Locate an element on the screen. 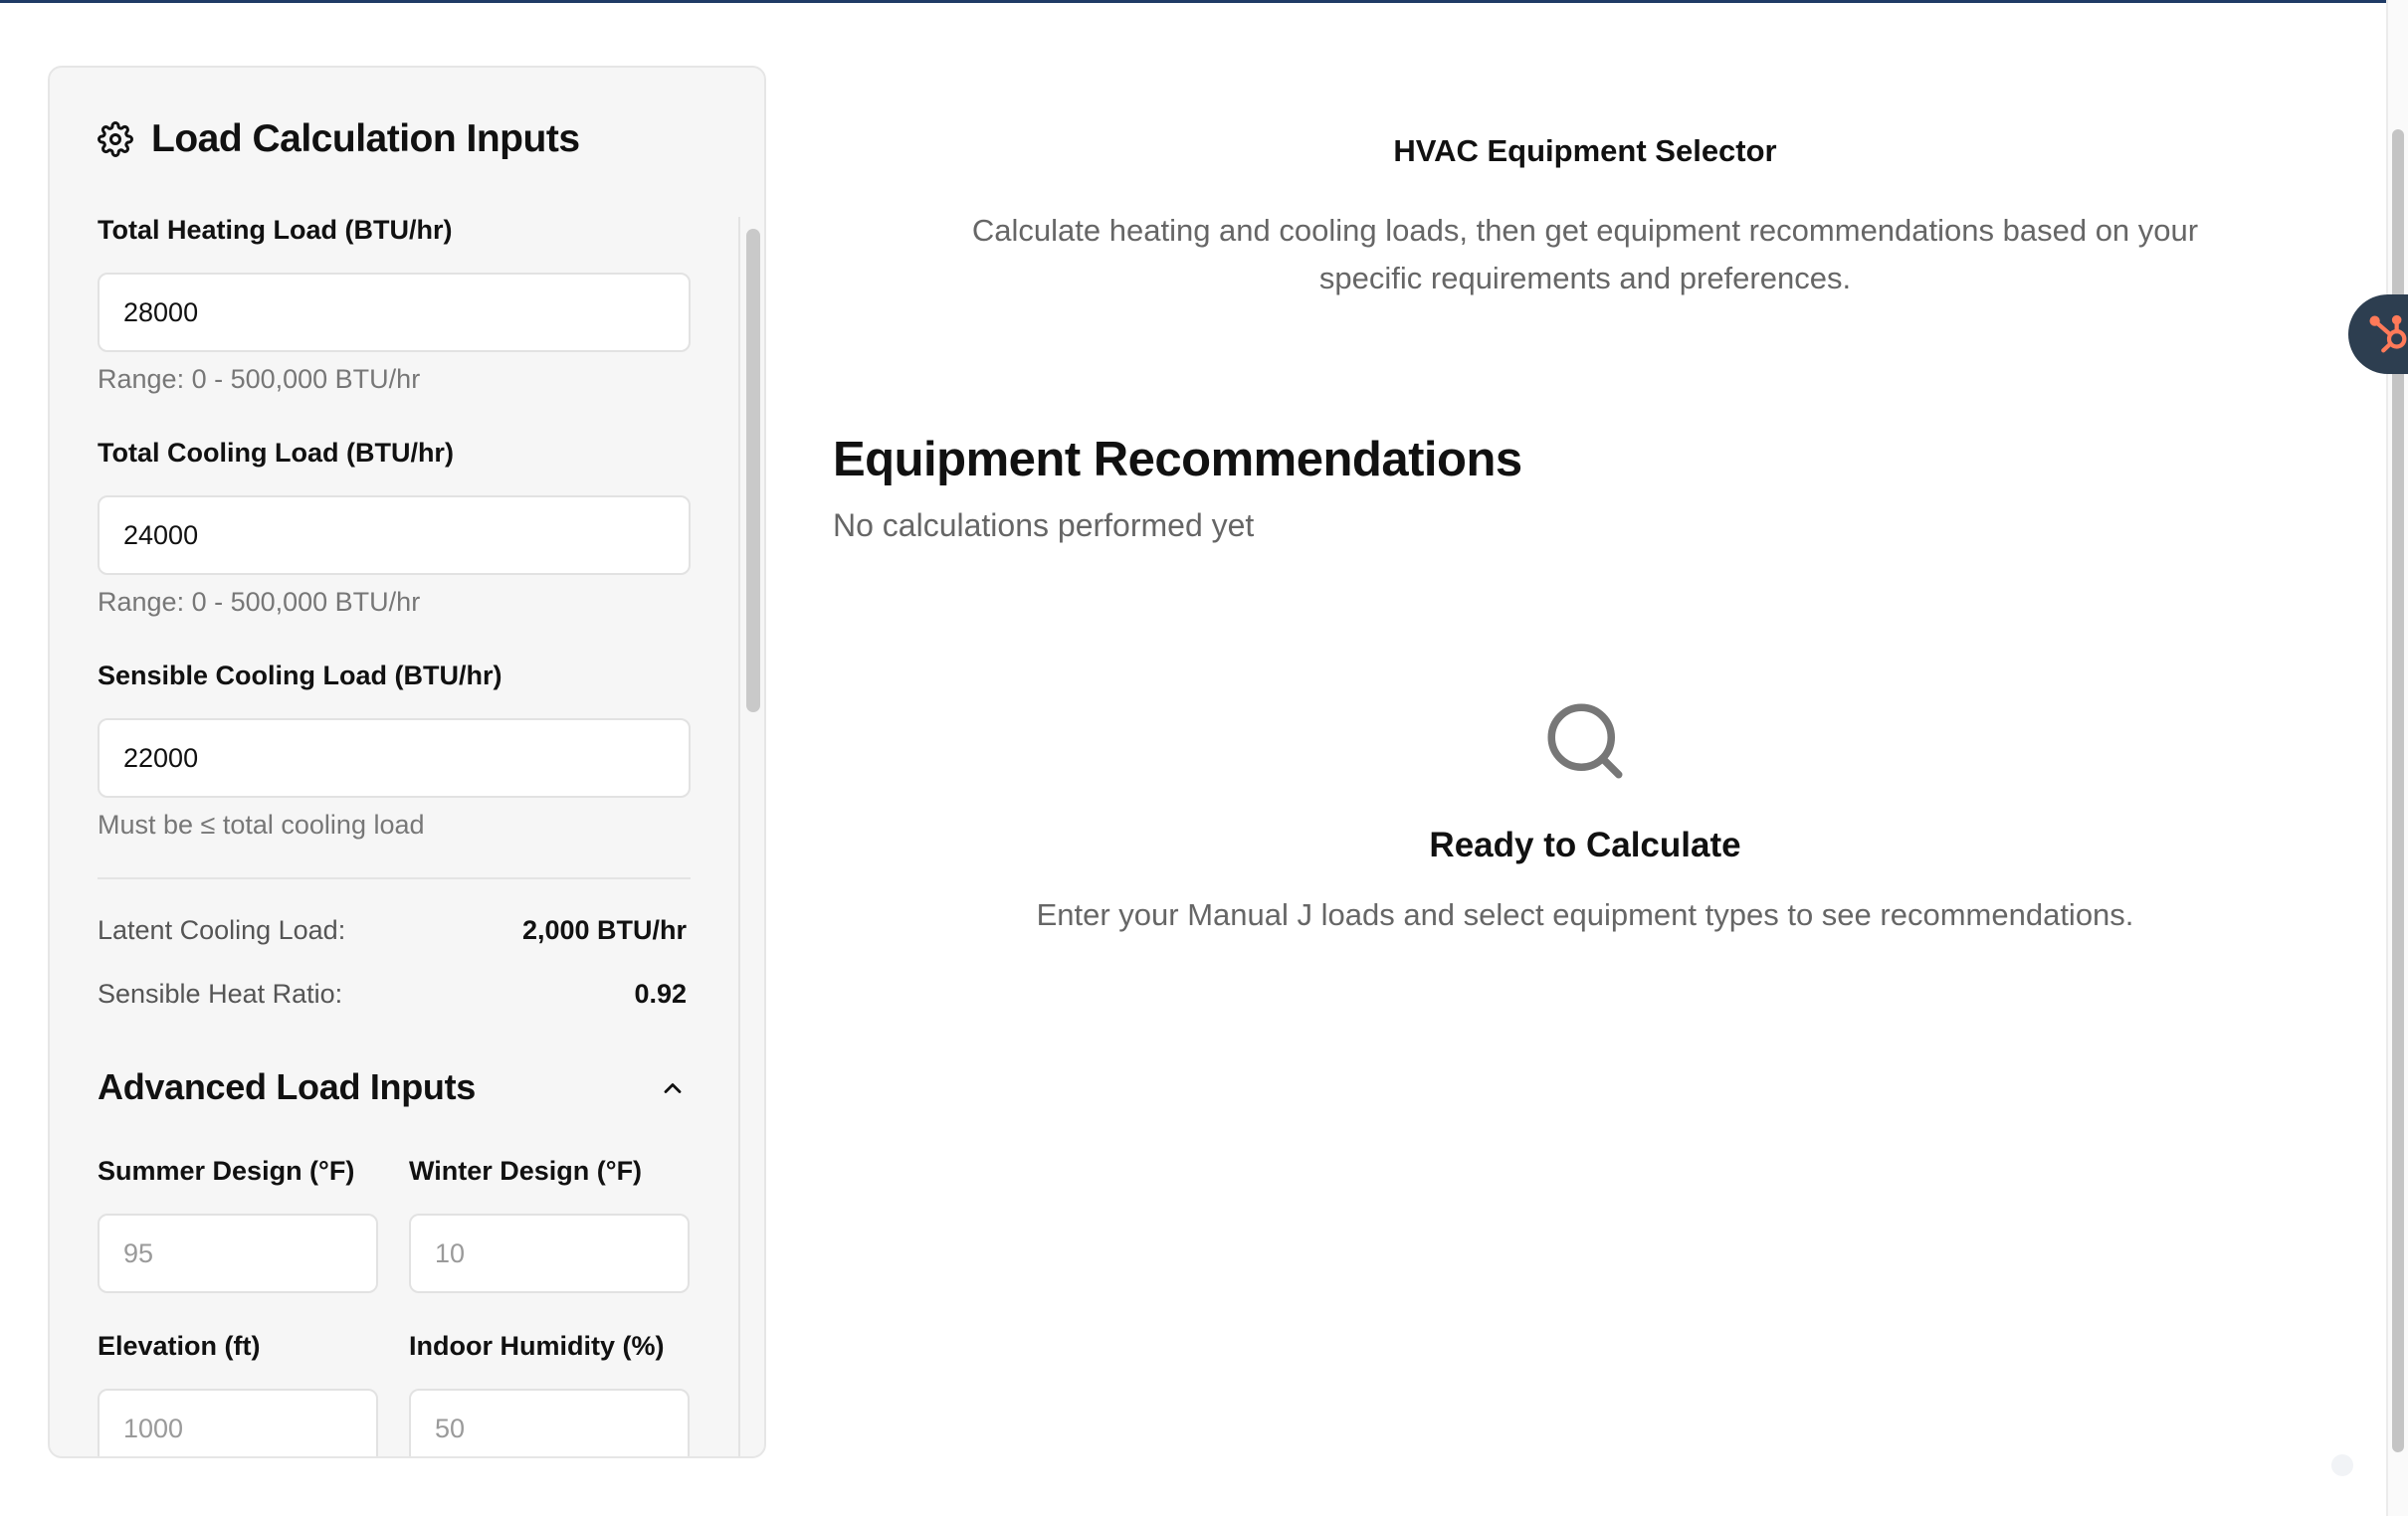 This screenshot has height=1516, width=2408. shr-value: 0.92 is located at coordinates (660, 994).